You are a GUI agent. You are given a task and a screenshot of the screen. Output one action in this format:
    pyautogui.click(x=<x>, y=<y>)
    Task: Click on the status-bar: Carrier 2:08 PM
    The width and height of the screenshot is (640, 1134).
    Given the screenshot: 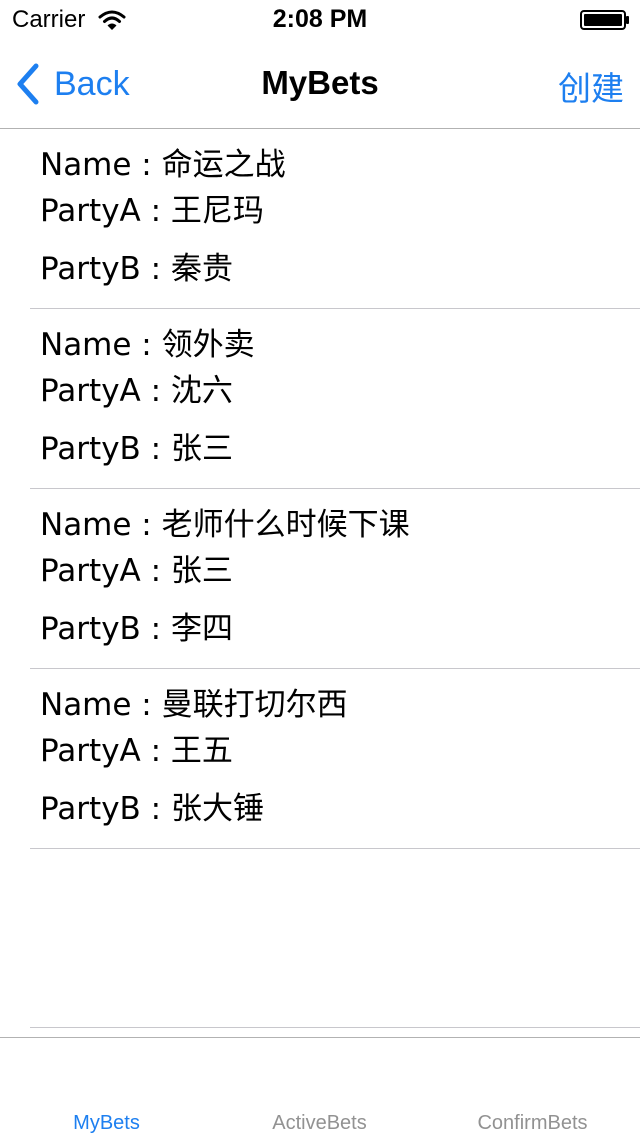 What is the action you would take?
    pyautogui.click(x=320, y=20)
    